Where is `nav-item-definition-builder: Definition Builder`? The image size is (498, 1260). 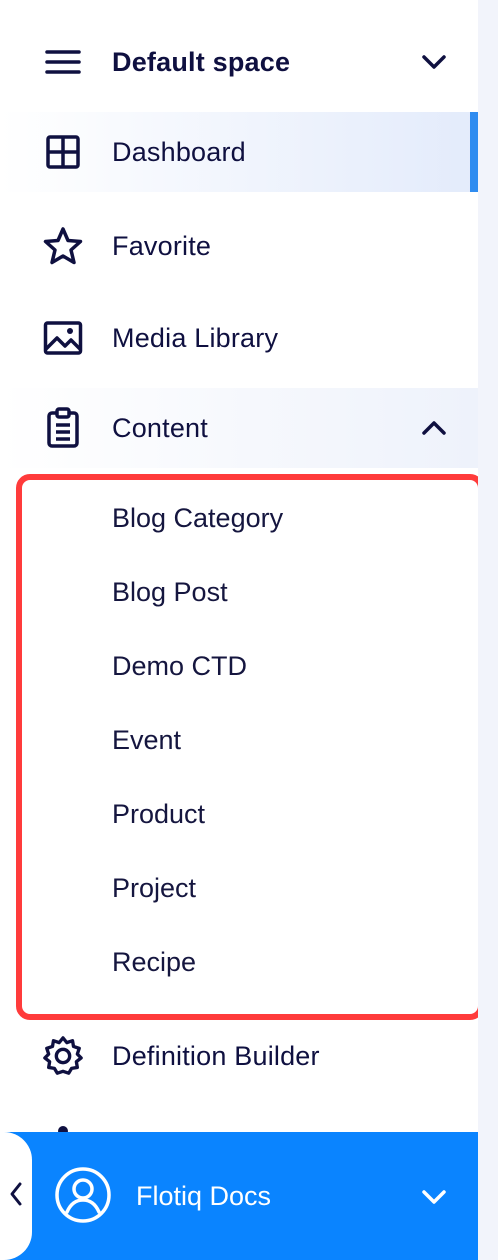
nav-item-definition-builder: Definition Builder is located at coordinates (239, 1056).